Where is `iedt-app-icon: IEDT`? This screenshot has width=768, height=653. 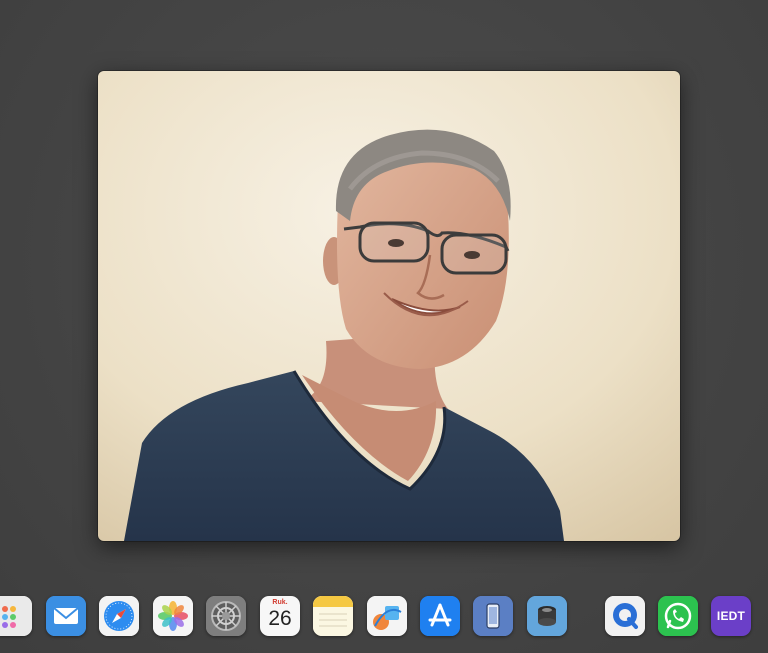 iedt-app-icon: IEDT is located at coordinates (731, 616).